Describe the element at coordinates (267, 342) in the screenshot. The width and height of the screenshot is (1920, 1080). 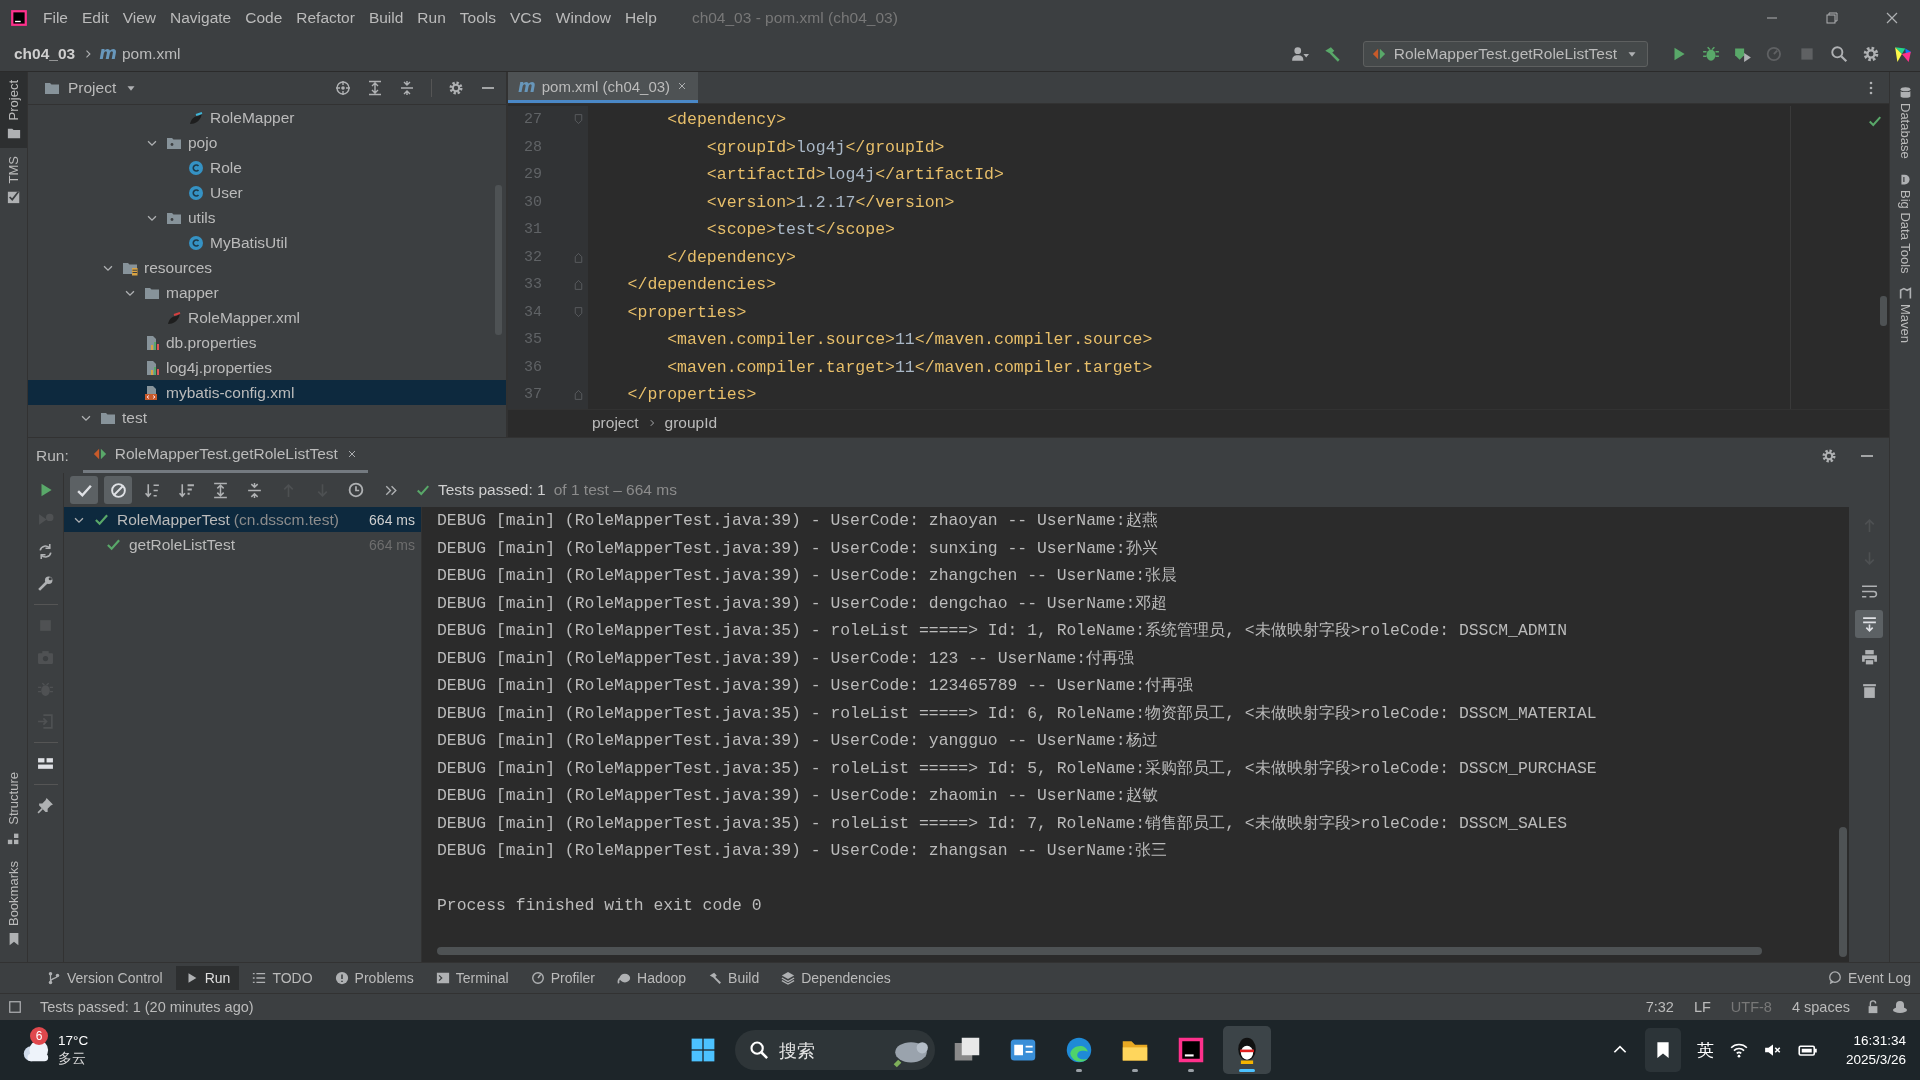
I see `tree-row: db.properties` at that location.